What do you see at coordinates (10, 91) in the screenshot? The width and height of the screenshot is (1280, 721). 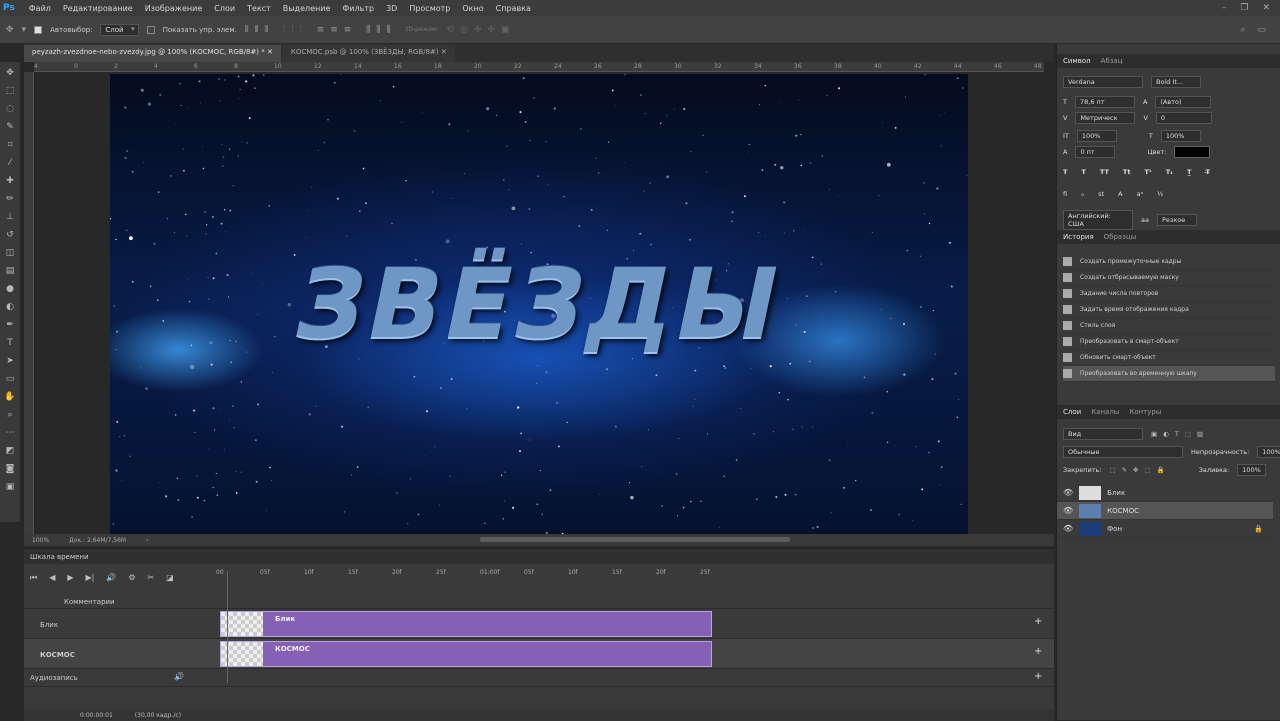 I see `marquee-tool-icon: ⬚` at bounding box center [10, 91].